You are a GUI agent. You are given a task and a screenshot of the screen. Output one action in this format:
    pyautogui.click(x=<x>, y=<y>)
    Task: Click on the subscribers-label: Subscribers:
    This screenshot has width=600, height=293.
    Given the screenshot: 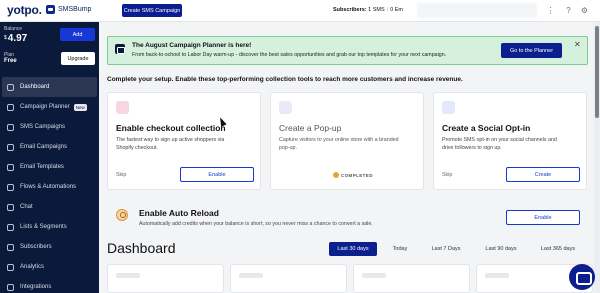 What is the action you would take?
    pyautogui.click(x=350, y=10)
    